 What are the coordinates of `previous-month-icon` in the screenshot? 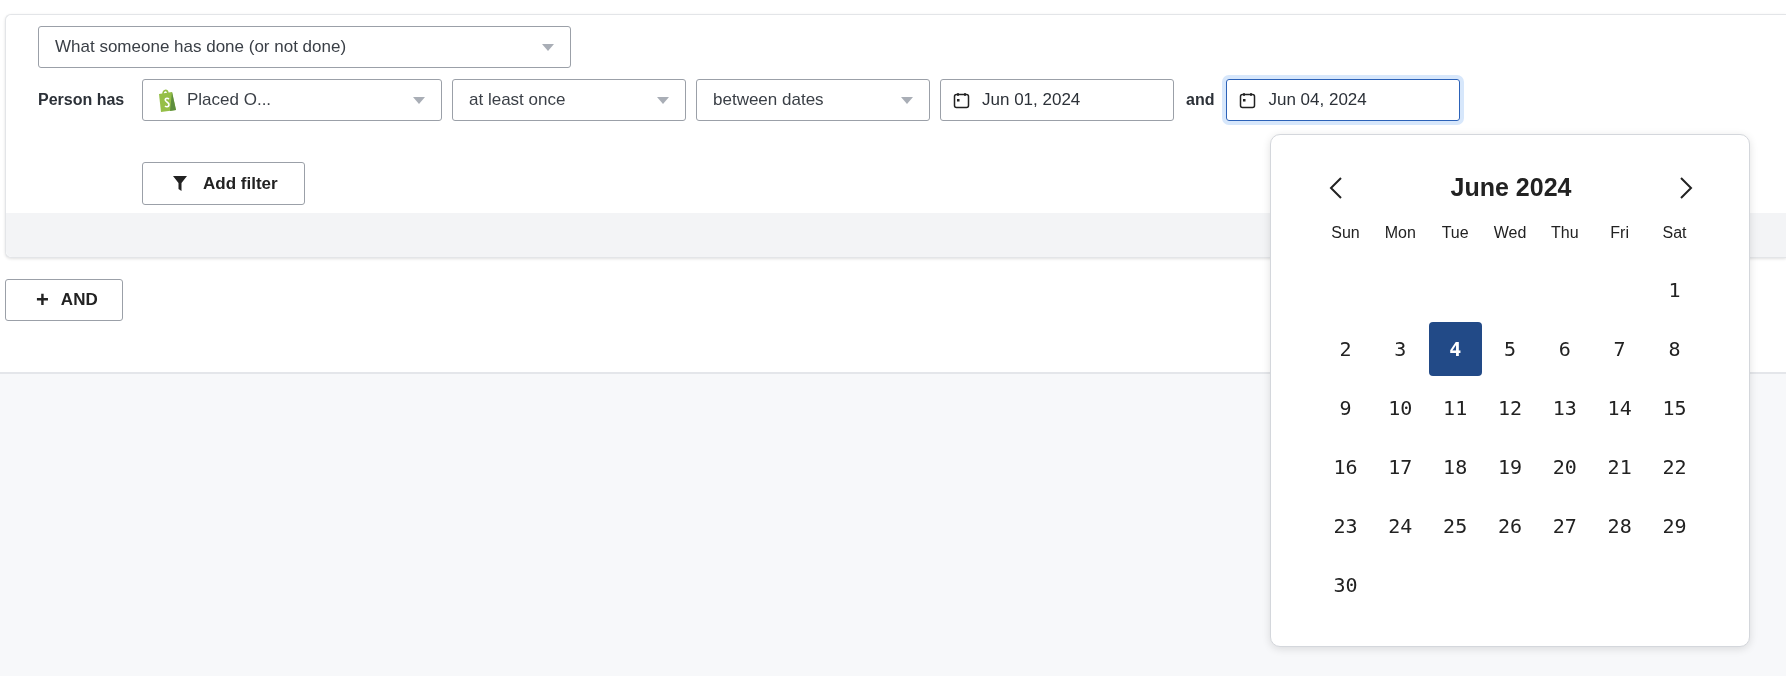 It's located at (1336, 187).